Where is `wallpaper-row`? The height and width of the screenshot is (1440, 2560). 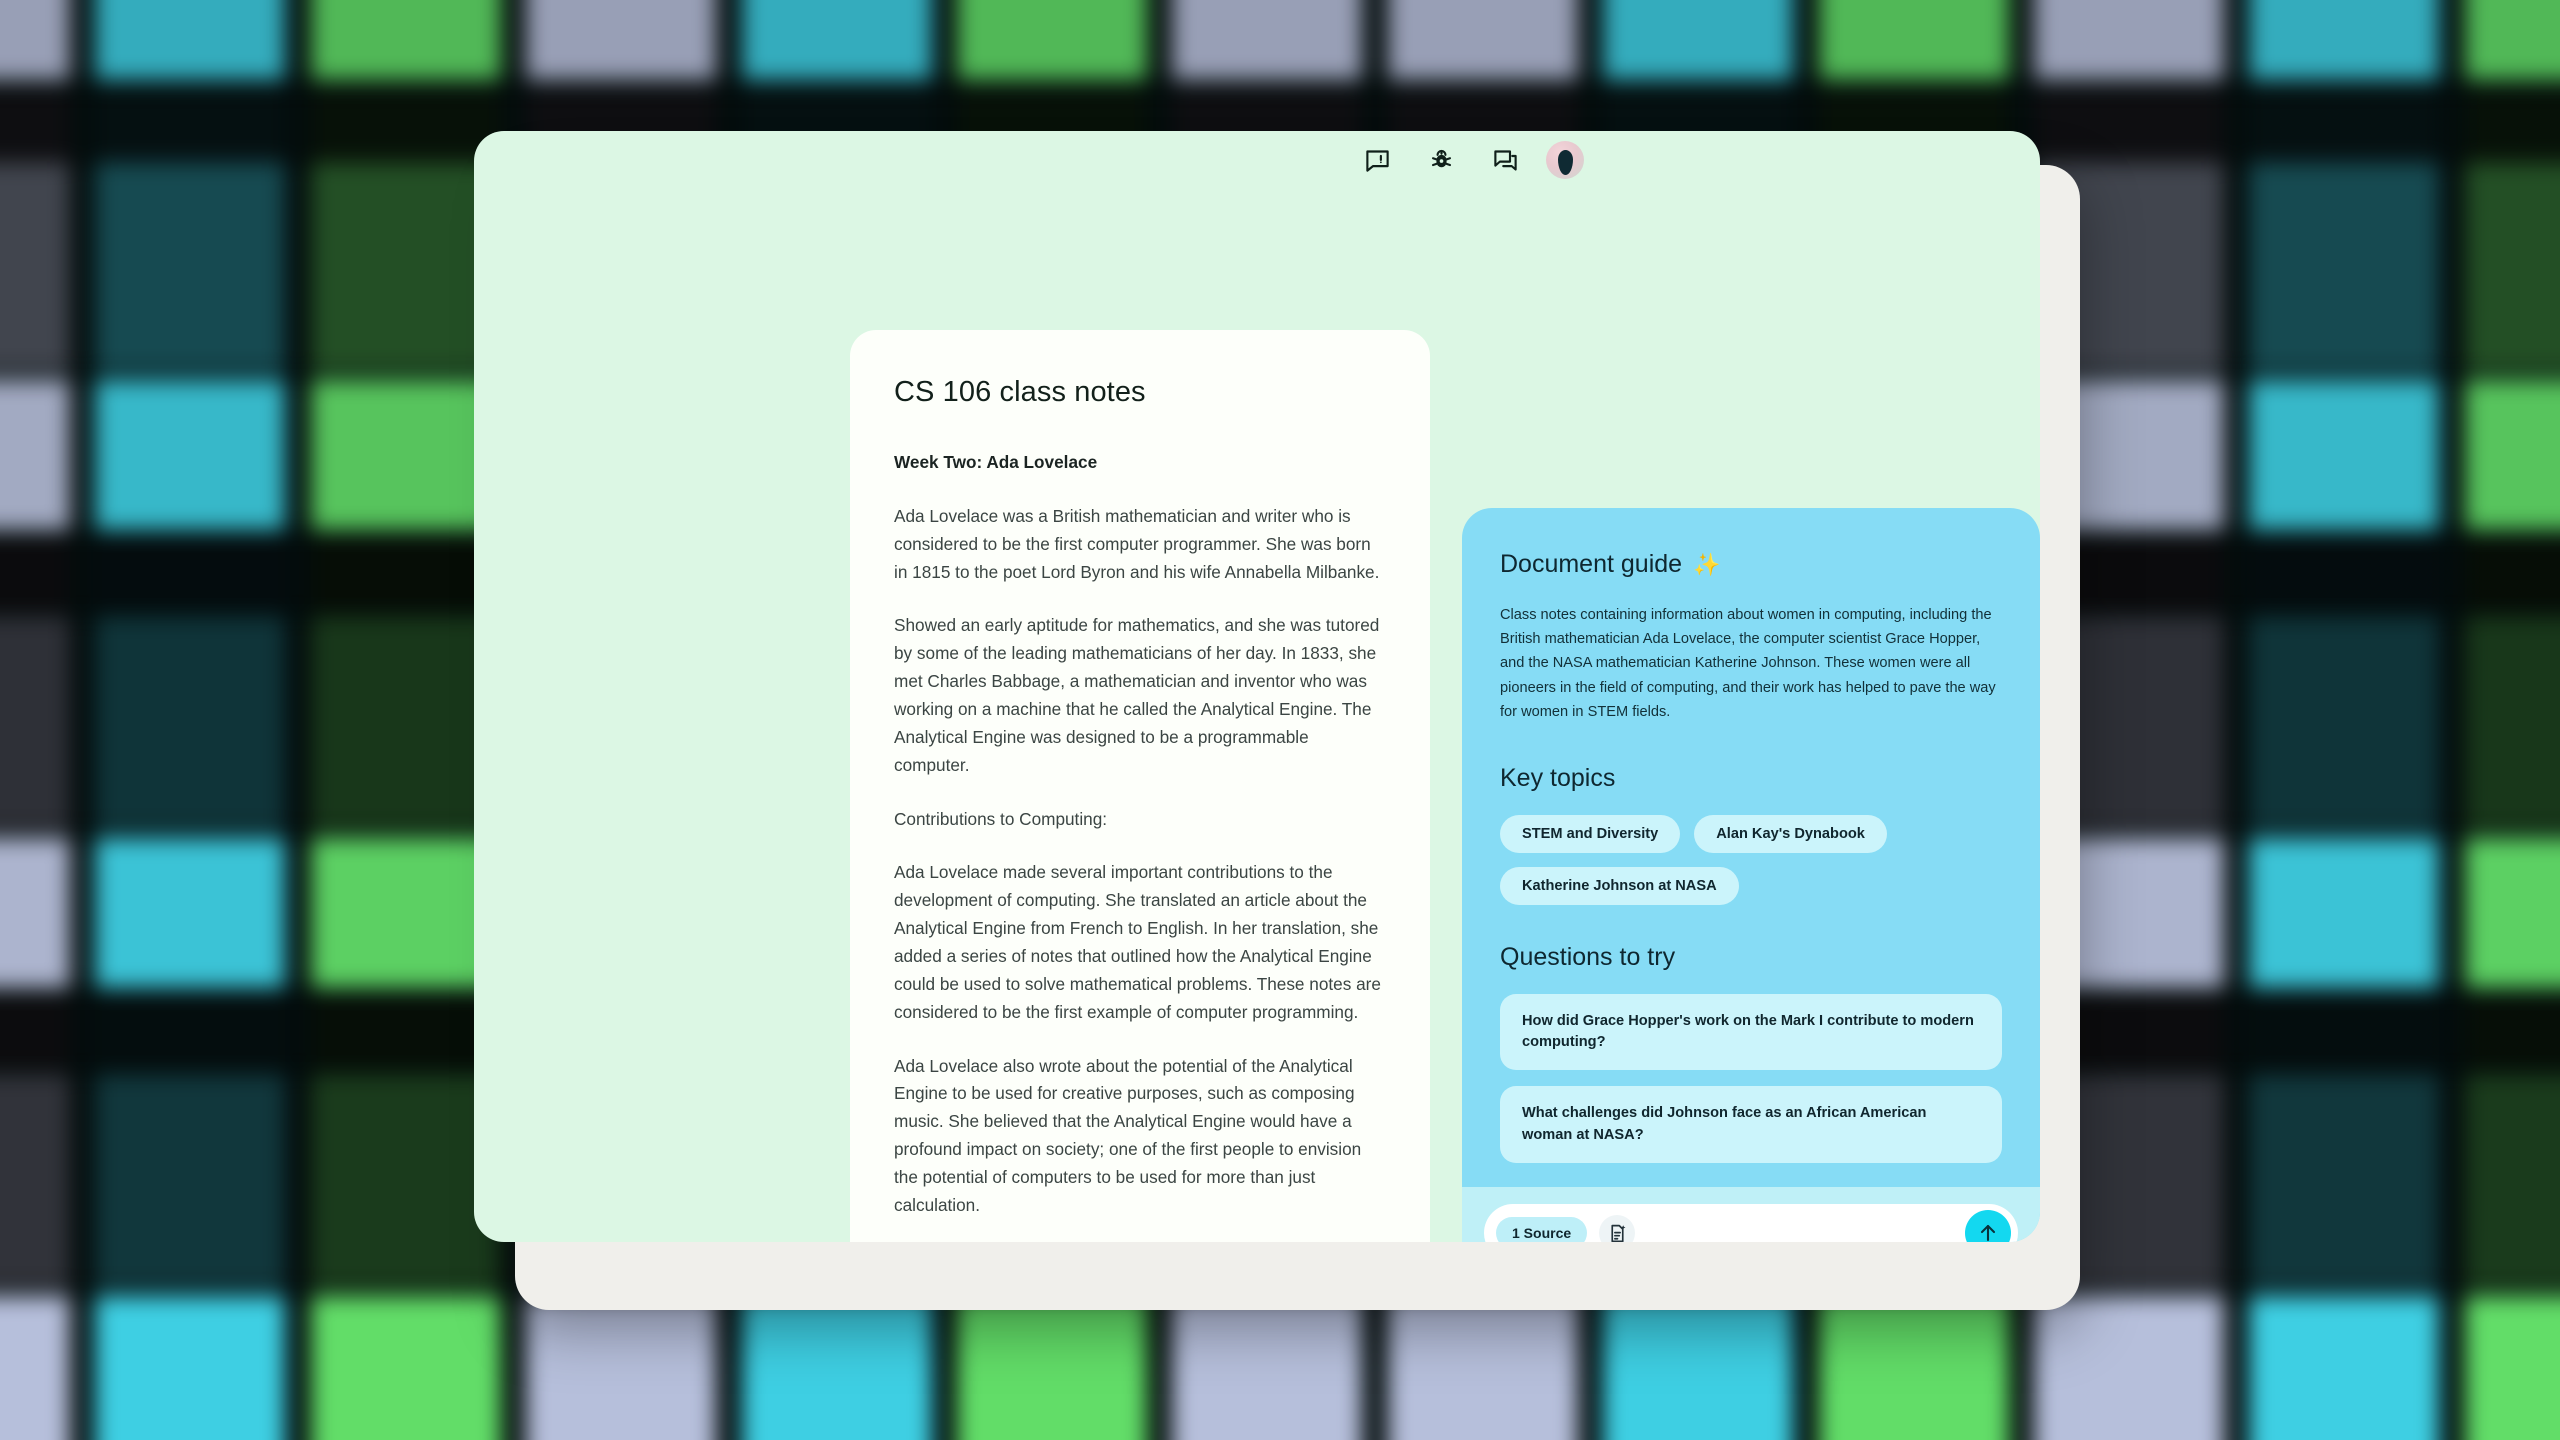
wallpaper-row is located at coordinates (1280, 40).